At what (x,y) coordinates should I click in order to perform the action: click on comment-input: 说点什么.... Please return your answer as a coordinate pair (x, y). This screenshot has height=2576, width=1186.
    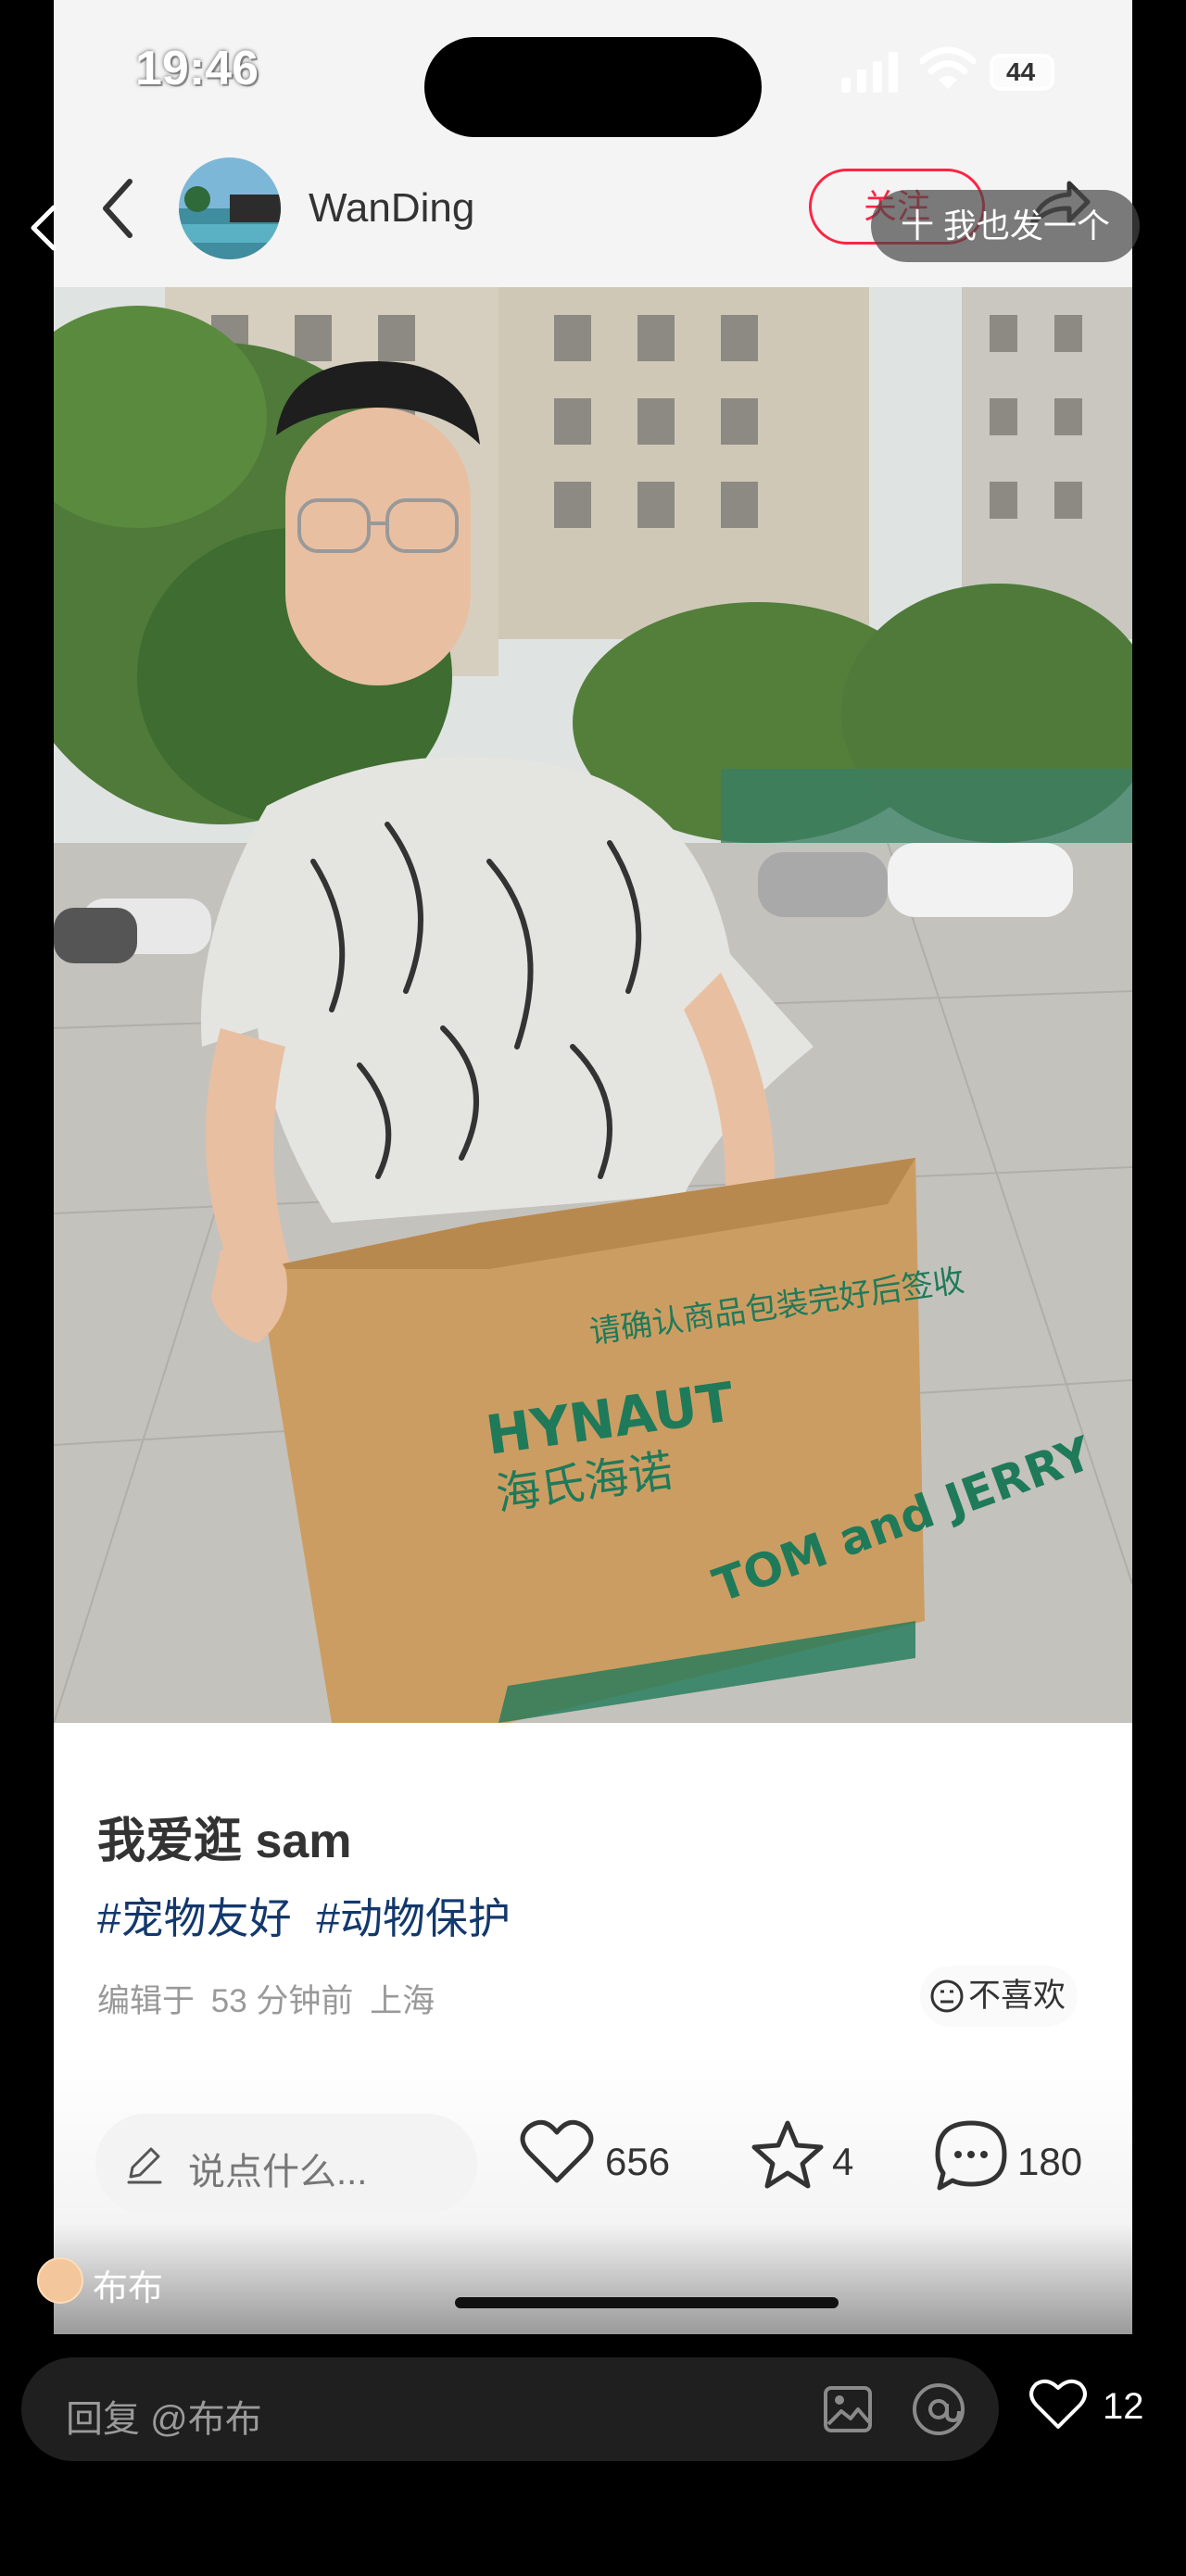
    Looking at the image, I should click on (286, 2164).